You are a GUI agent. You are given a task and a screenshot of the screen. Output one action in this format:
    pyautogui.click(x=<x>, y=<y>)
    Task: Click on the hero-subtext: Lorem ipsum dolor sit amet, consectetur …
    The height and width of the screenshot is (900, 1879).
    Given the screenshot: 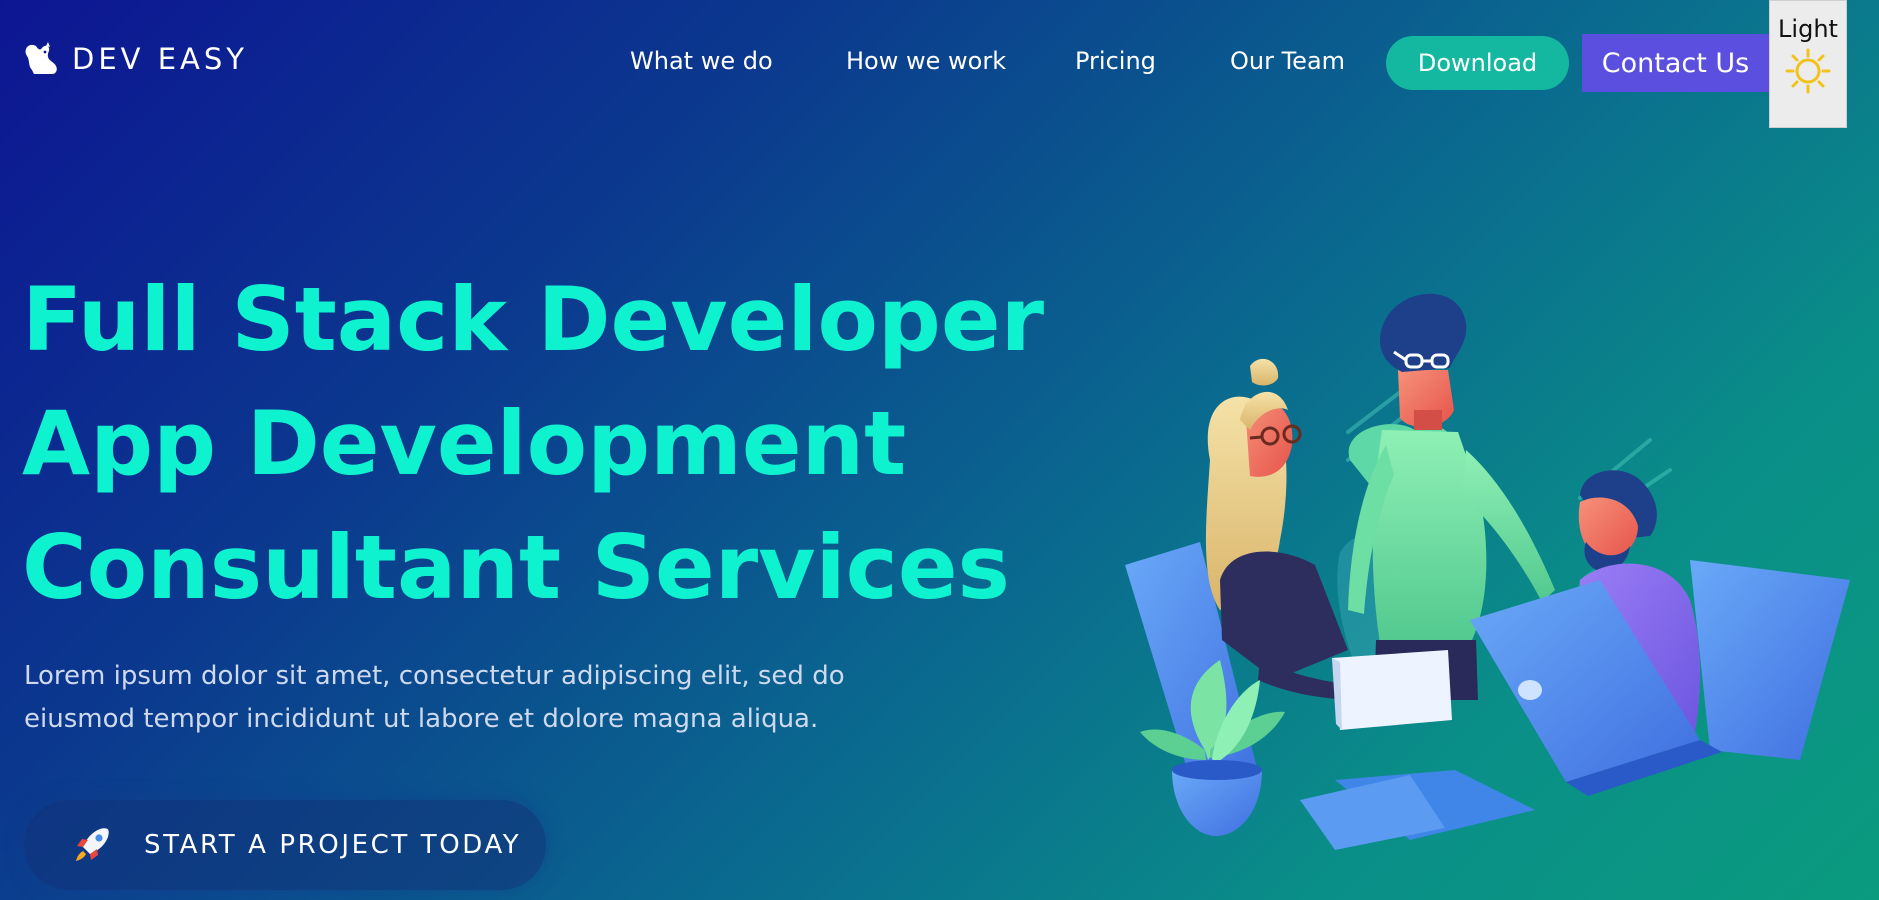 What is the action you would take?
    pyautogui.click(x=434, y=697)
    